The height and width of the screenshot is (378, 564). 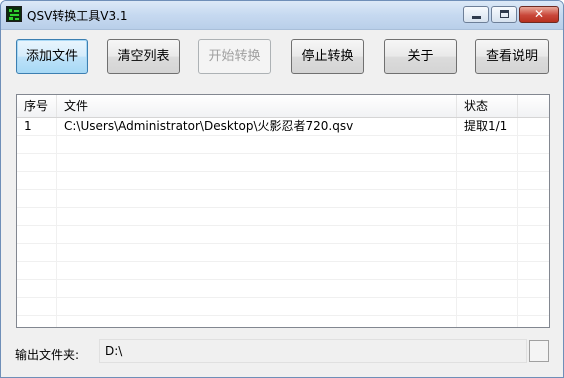 I want to click on start-convert-button: 开始转换, so click(x=234, y=56).